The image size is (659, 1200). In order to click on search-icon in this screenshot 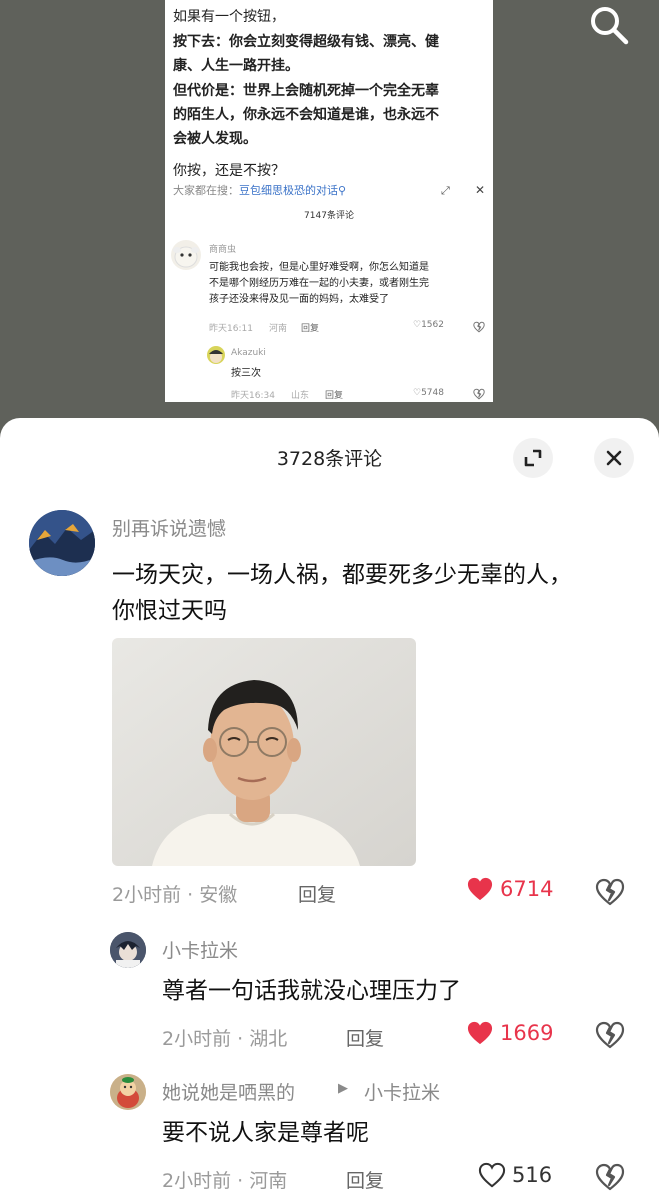, I will do `click(610, 26)`.